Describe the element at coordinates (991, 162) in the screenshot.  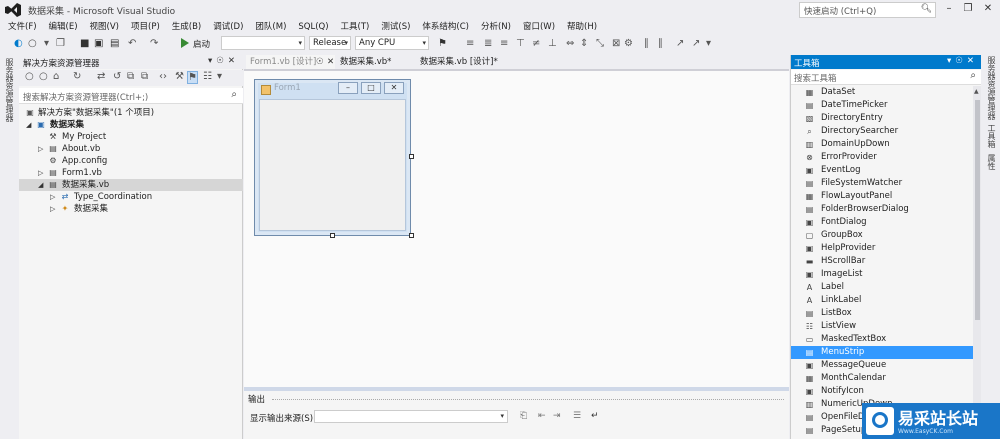
I see `properties-tab: 属性` at that location.